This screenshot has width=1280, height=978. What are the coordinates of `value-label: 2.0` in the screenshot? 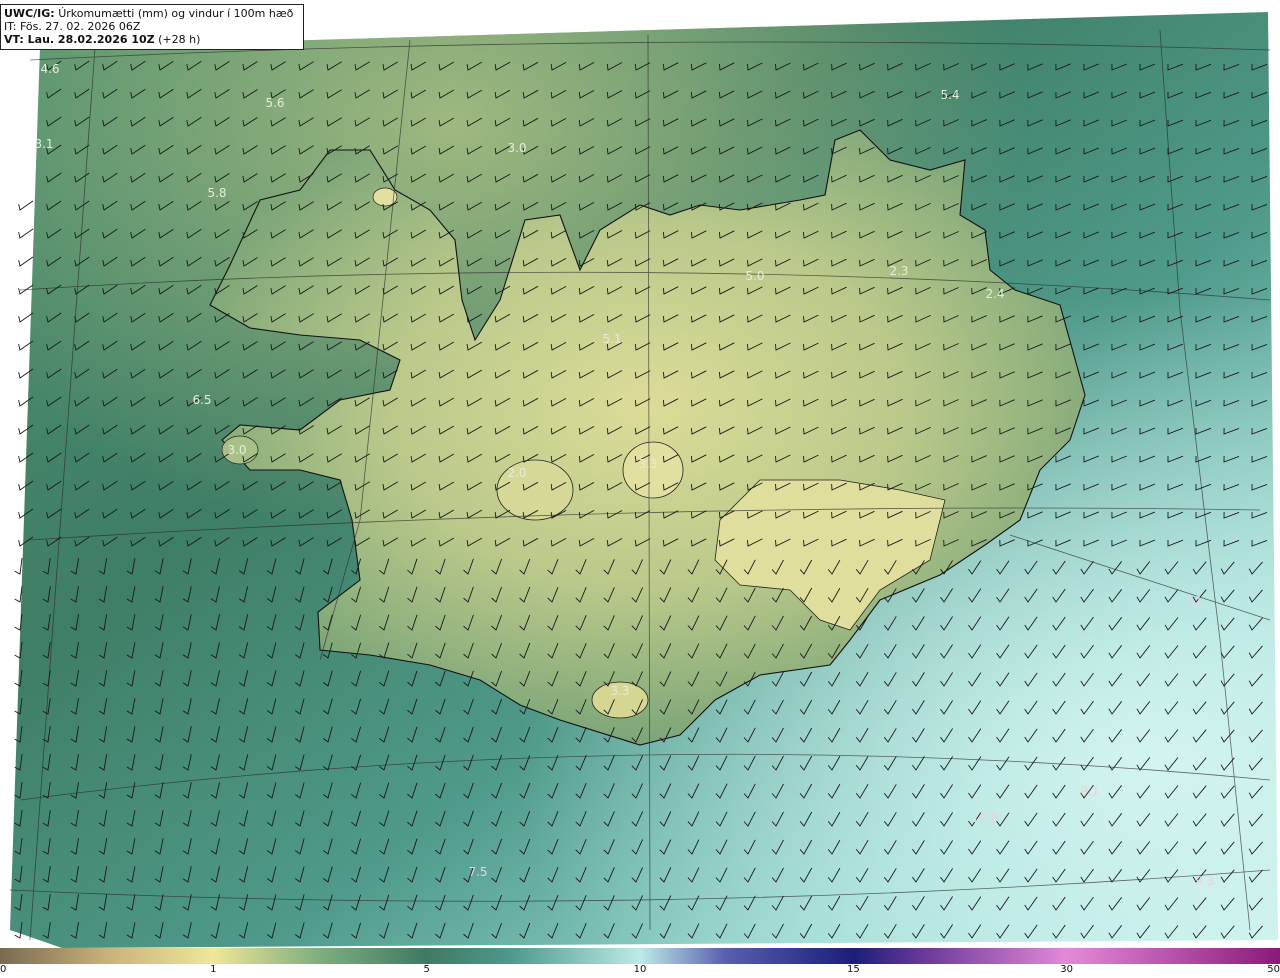 It's located at (516, 473).